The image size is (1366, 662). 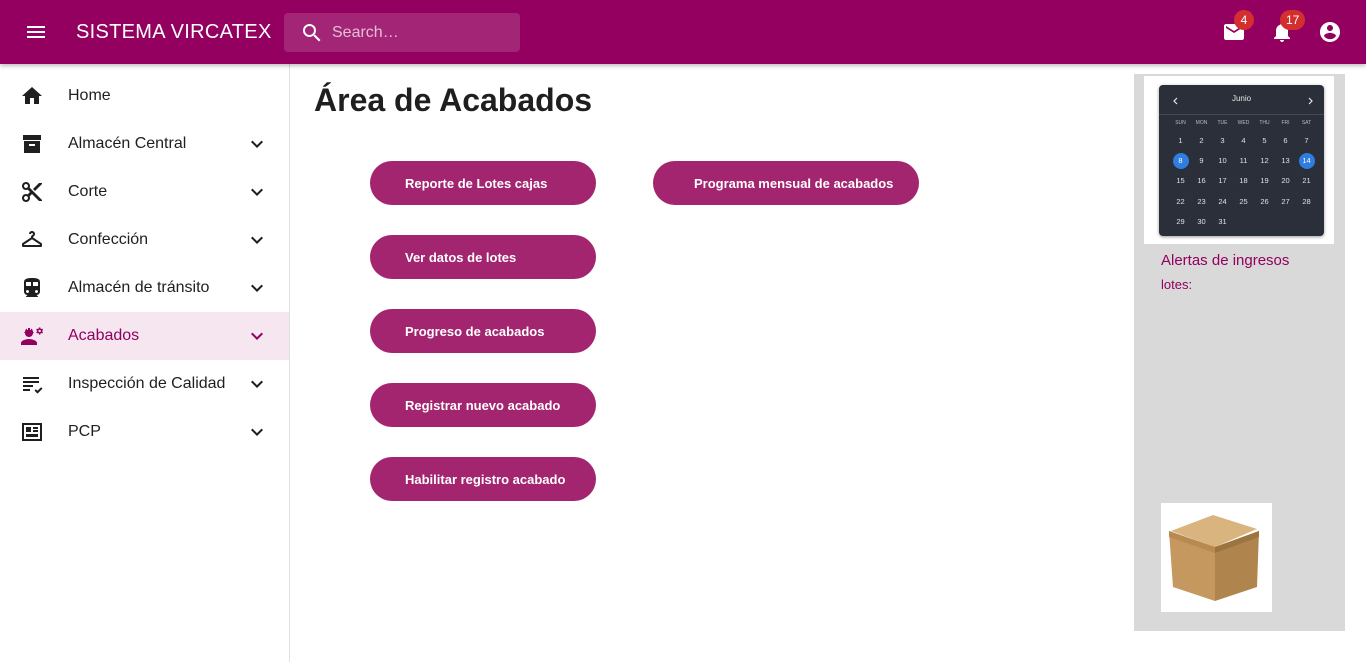 I want to click on calendar-day-cell: 20, so click(x=1285, y=183).